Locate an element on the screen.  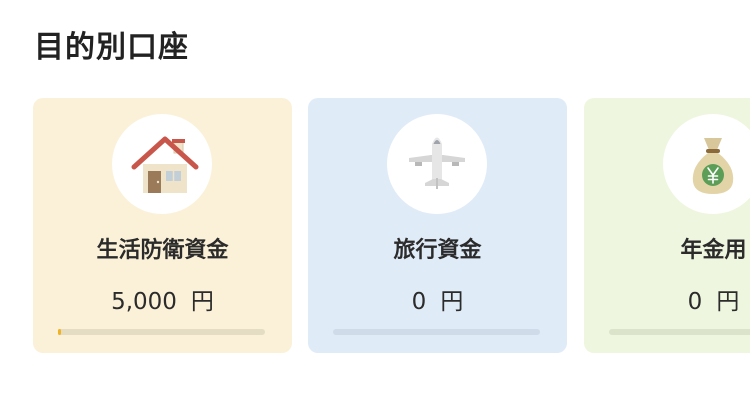
account-name: 旅行資金 is located at coordinates (437, 250).